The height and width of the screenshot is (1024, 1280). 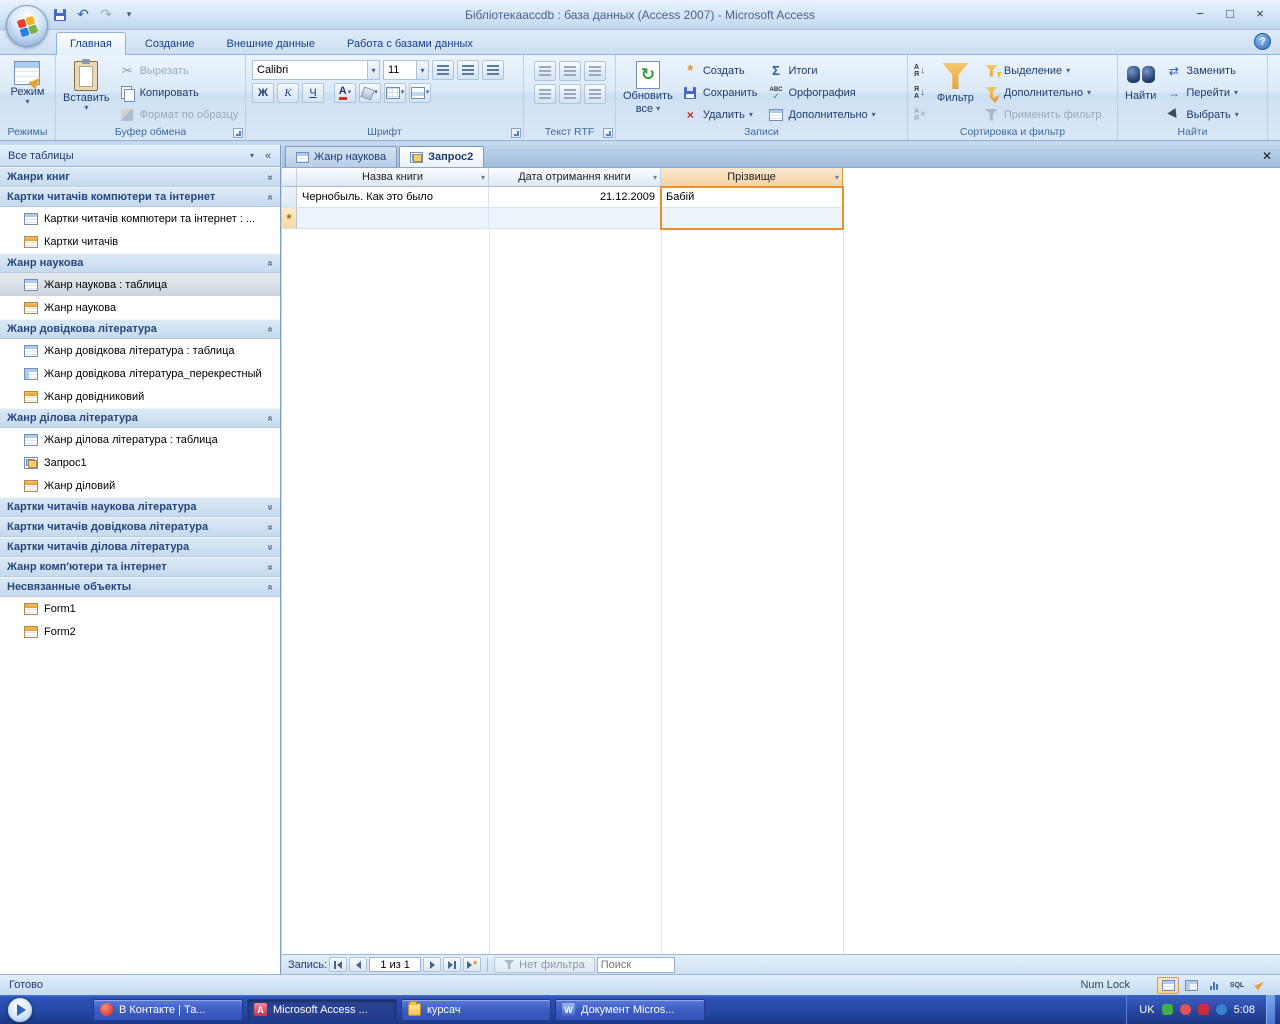 I want to click on format-painter-button: Формат по образцу, so click(x=180, y=114).